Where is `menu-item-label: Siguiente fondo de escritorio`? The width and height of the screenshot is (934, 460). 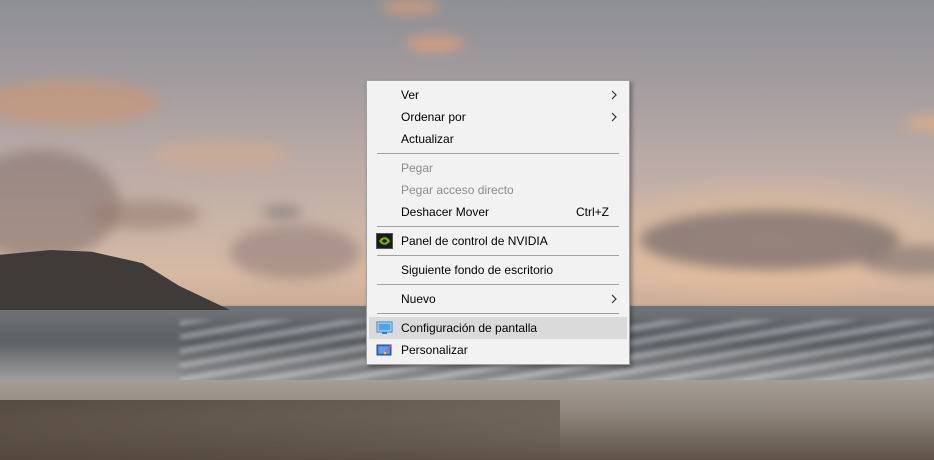
menu-item-label: Siguiente fondo de escritorio is located at coordinates (477, 270).